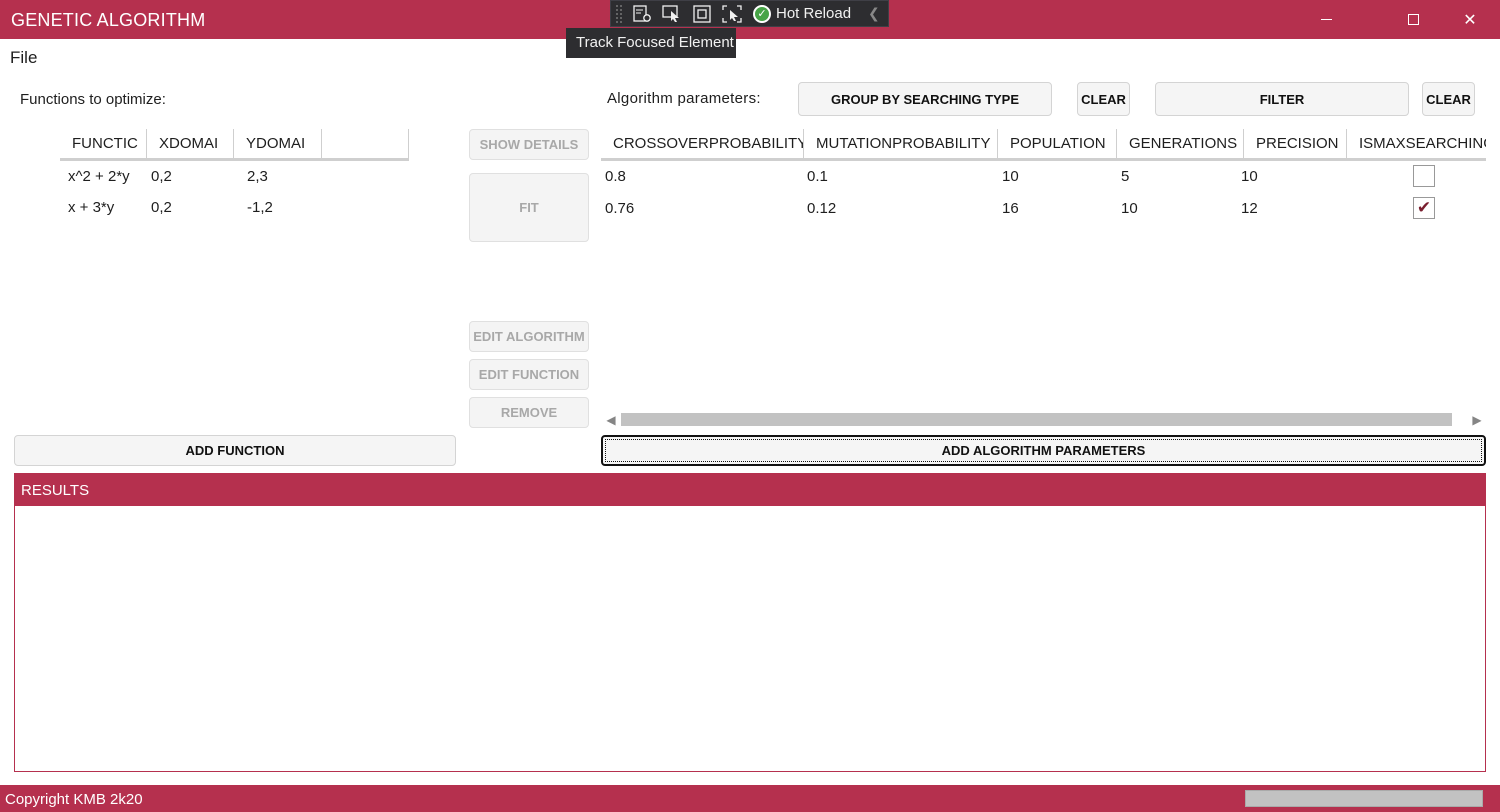 The image size is (1500, 812). What do you see at coordinates (611, 419) in the screenshot?
I see `scroll-left-icon: ◀` at bounding box center [611, 419].